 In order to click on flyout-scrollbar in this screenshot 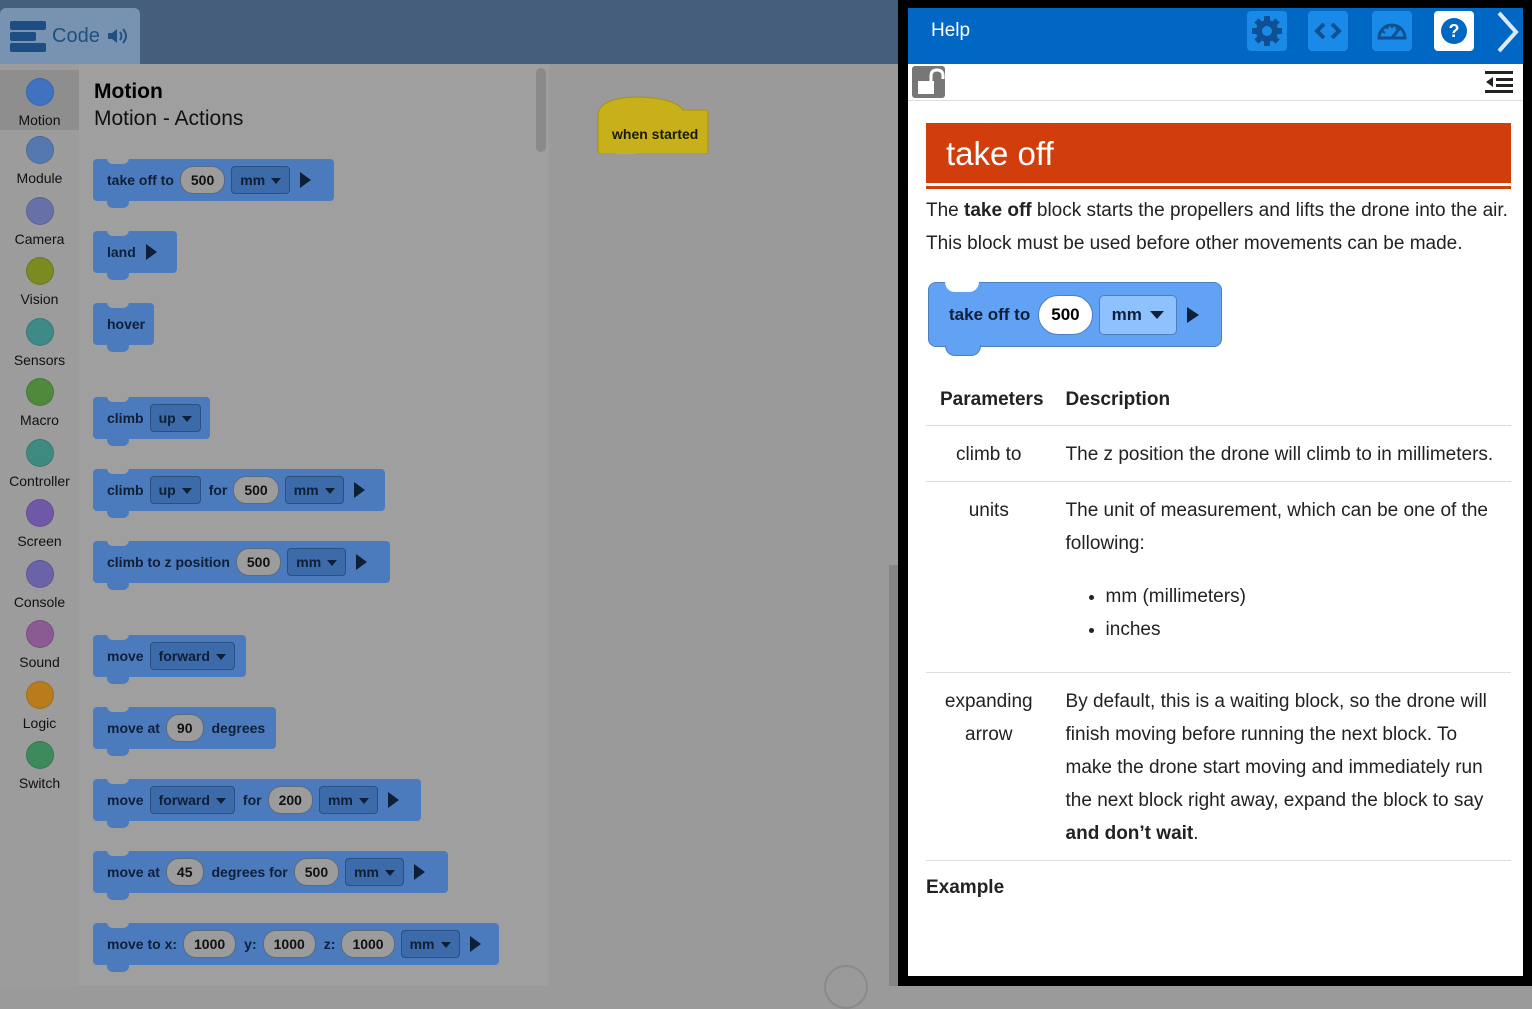, I will do `click(541, 110)`.